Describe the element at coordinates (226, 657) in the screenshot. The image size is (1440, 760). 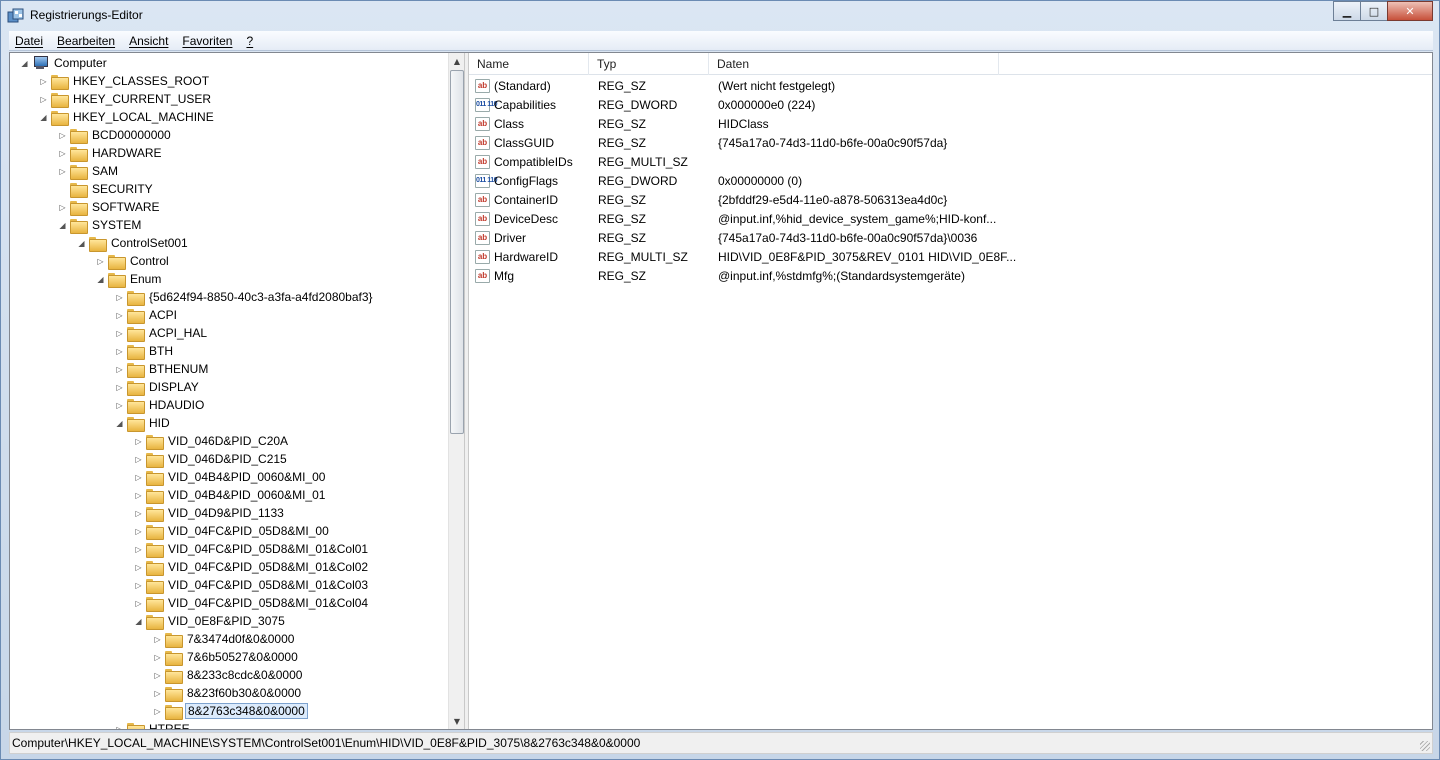
I see `tree-item: ▷ 7&6b50527&0&0000` at that location.